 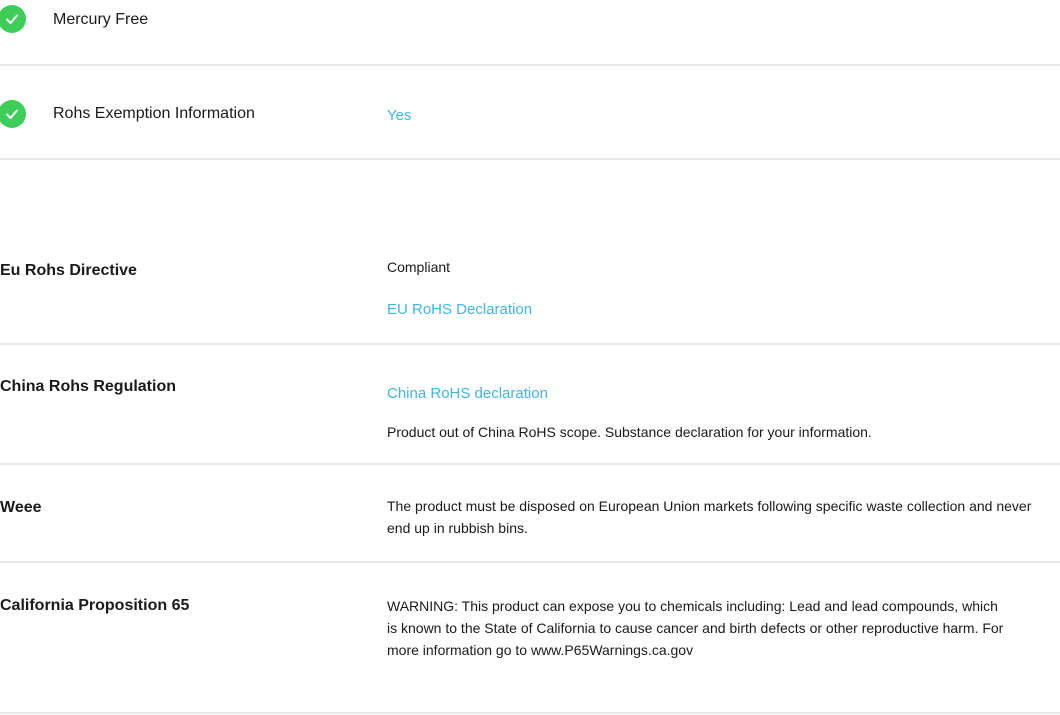 What do you see at coordinates (68, 270) in the screenshot?
I see `eu-rohs-label: Eu Rohs Directive` at bounding box center [68, 270].